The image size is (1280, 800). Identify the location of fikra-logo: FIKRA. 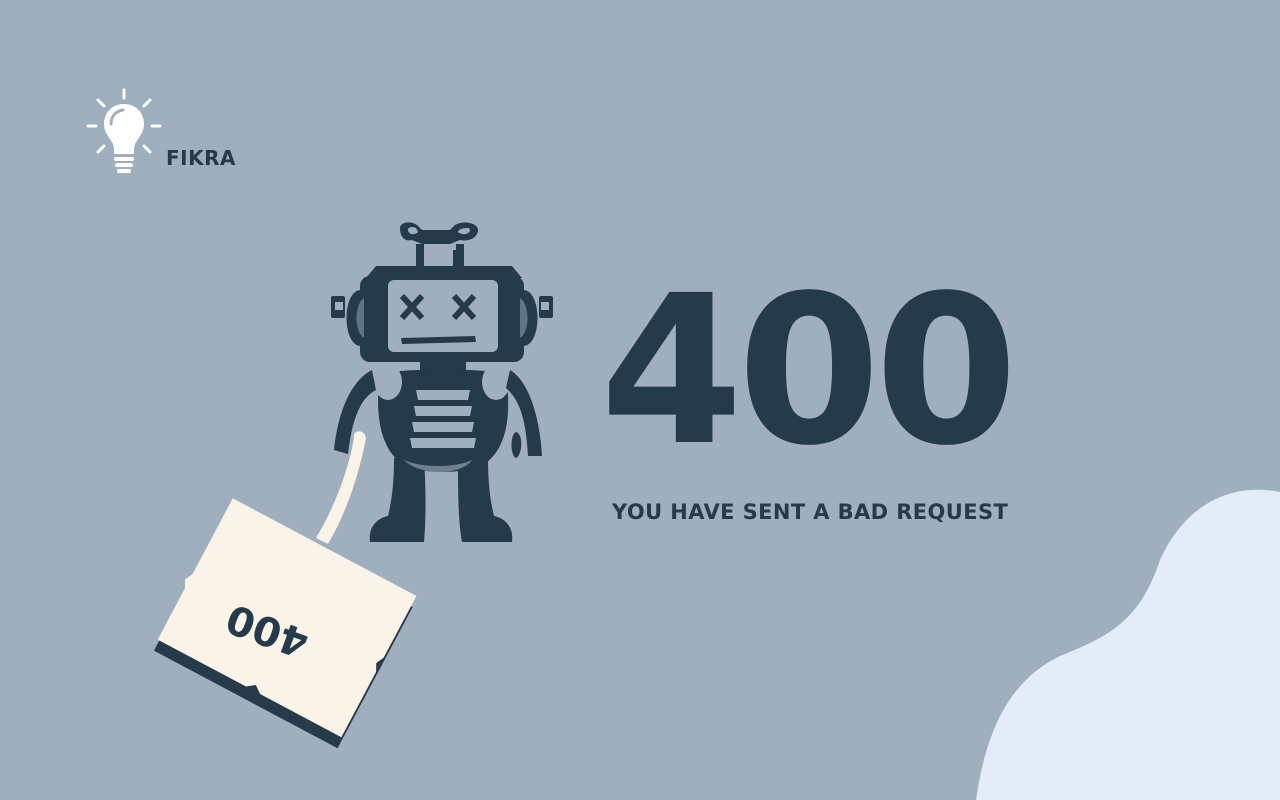
(161, 134).